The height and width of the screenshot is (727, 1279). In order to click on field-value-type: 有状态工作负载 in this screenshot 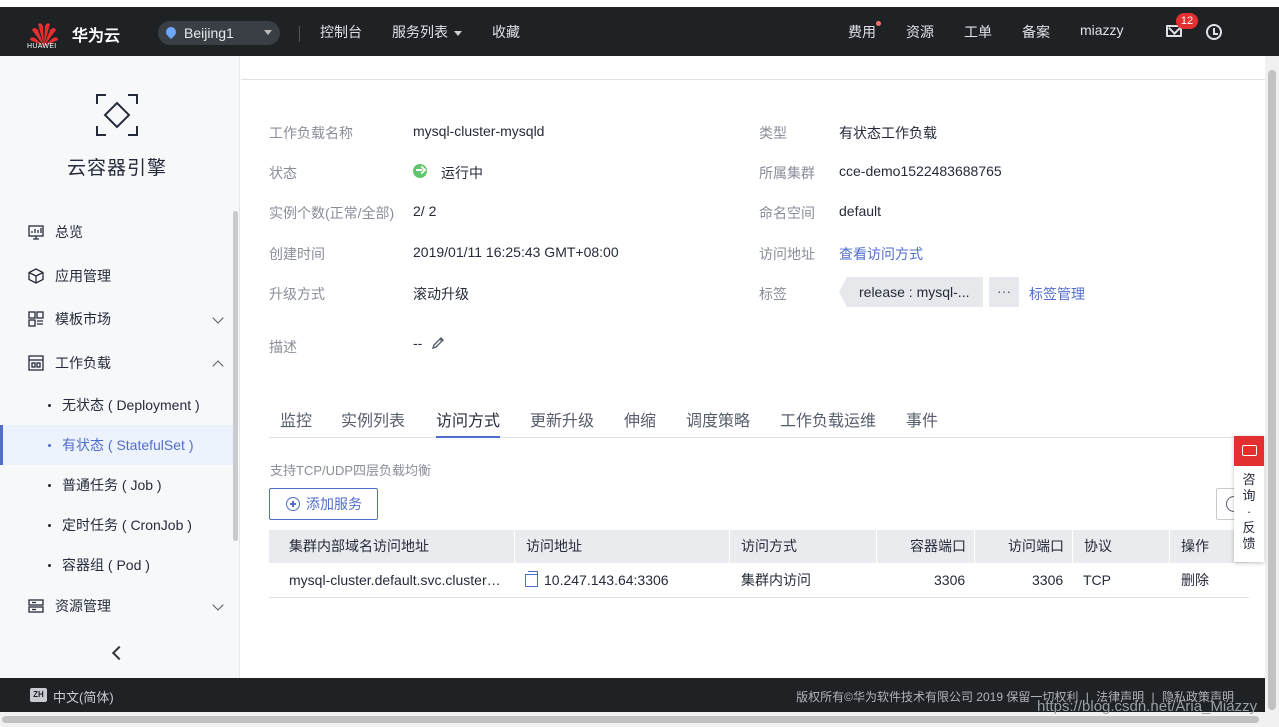, I will do `click(888, 133)`.